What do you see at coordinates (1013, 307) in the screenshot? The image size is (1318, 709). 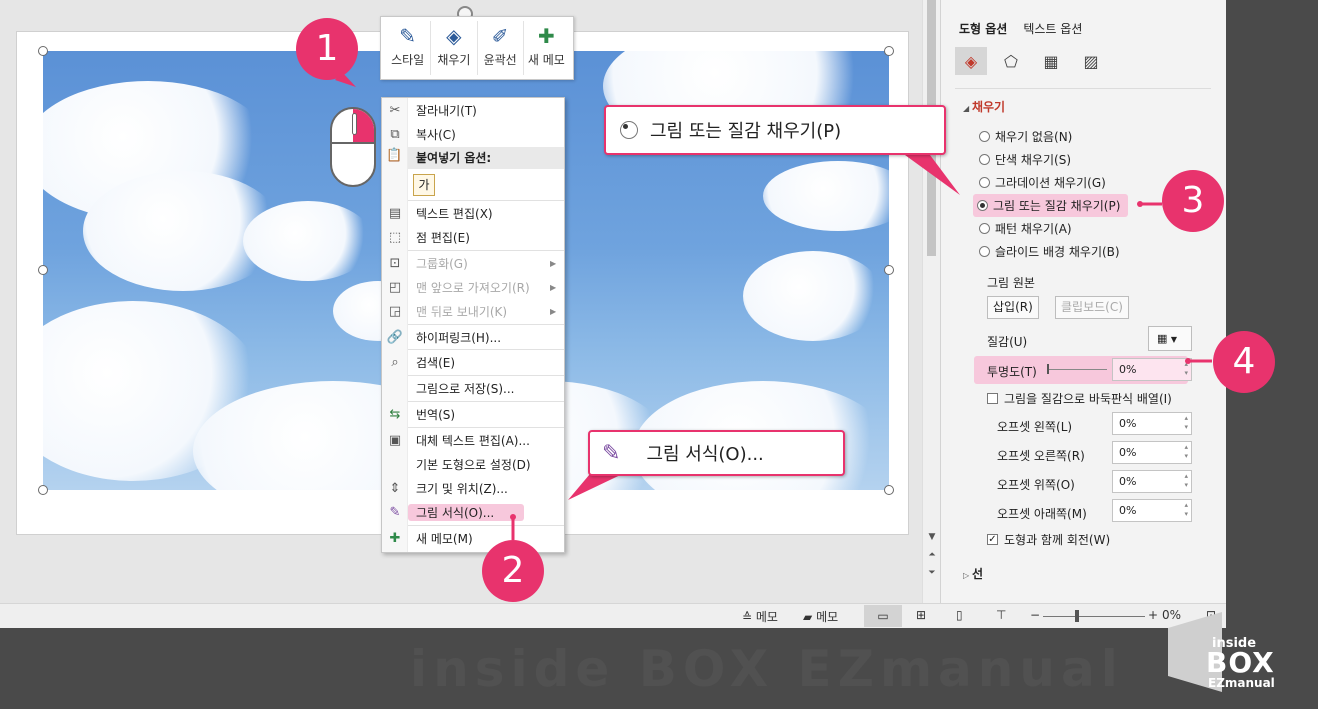 I see `insert-button: 삽입(R)` at bounding box center [1013, 307].